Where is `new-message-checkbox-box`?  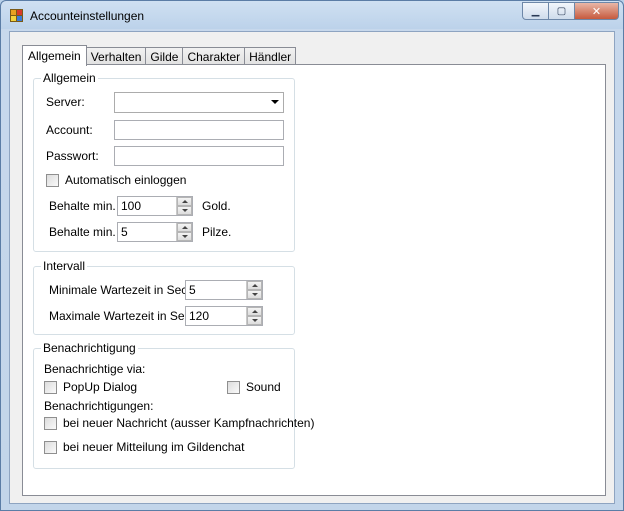
new-message-checkbox-box is located at coordinates (50, 423).